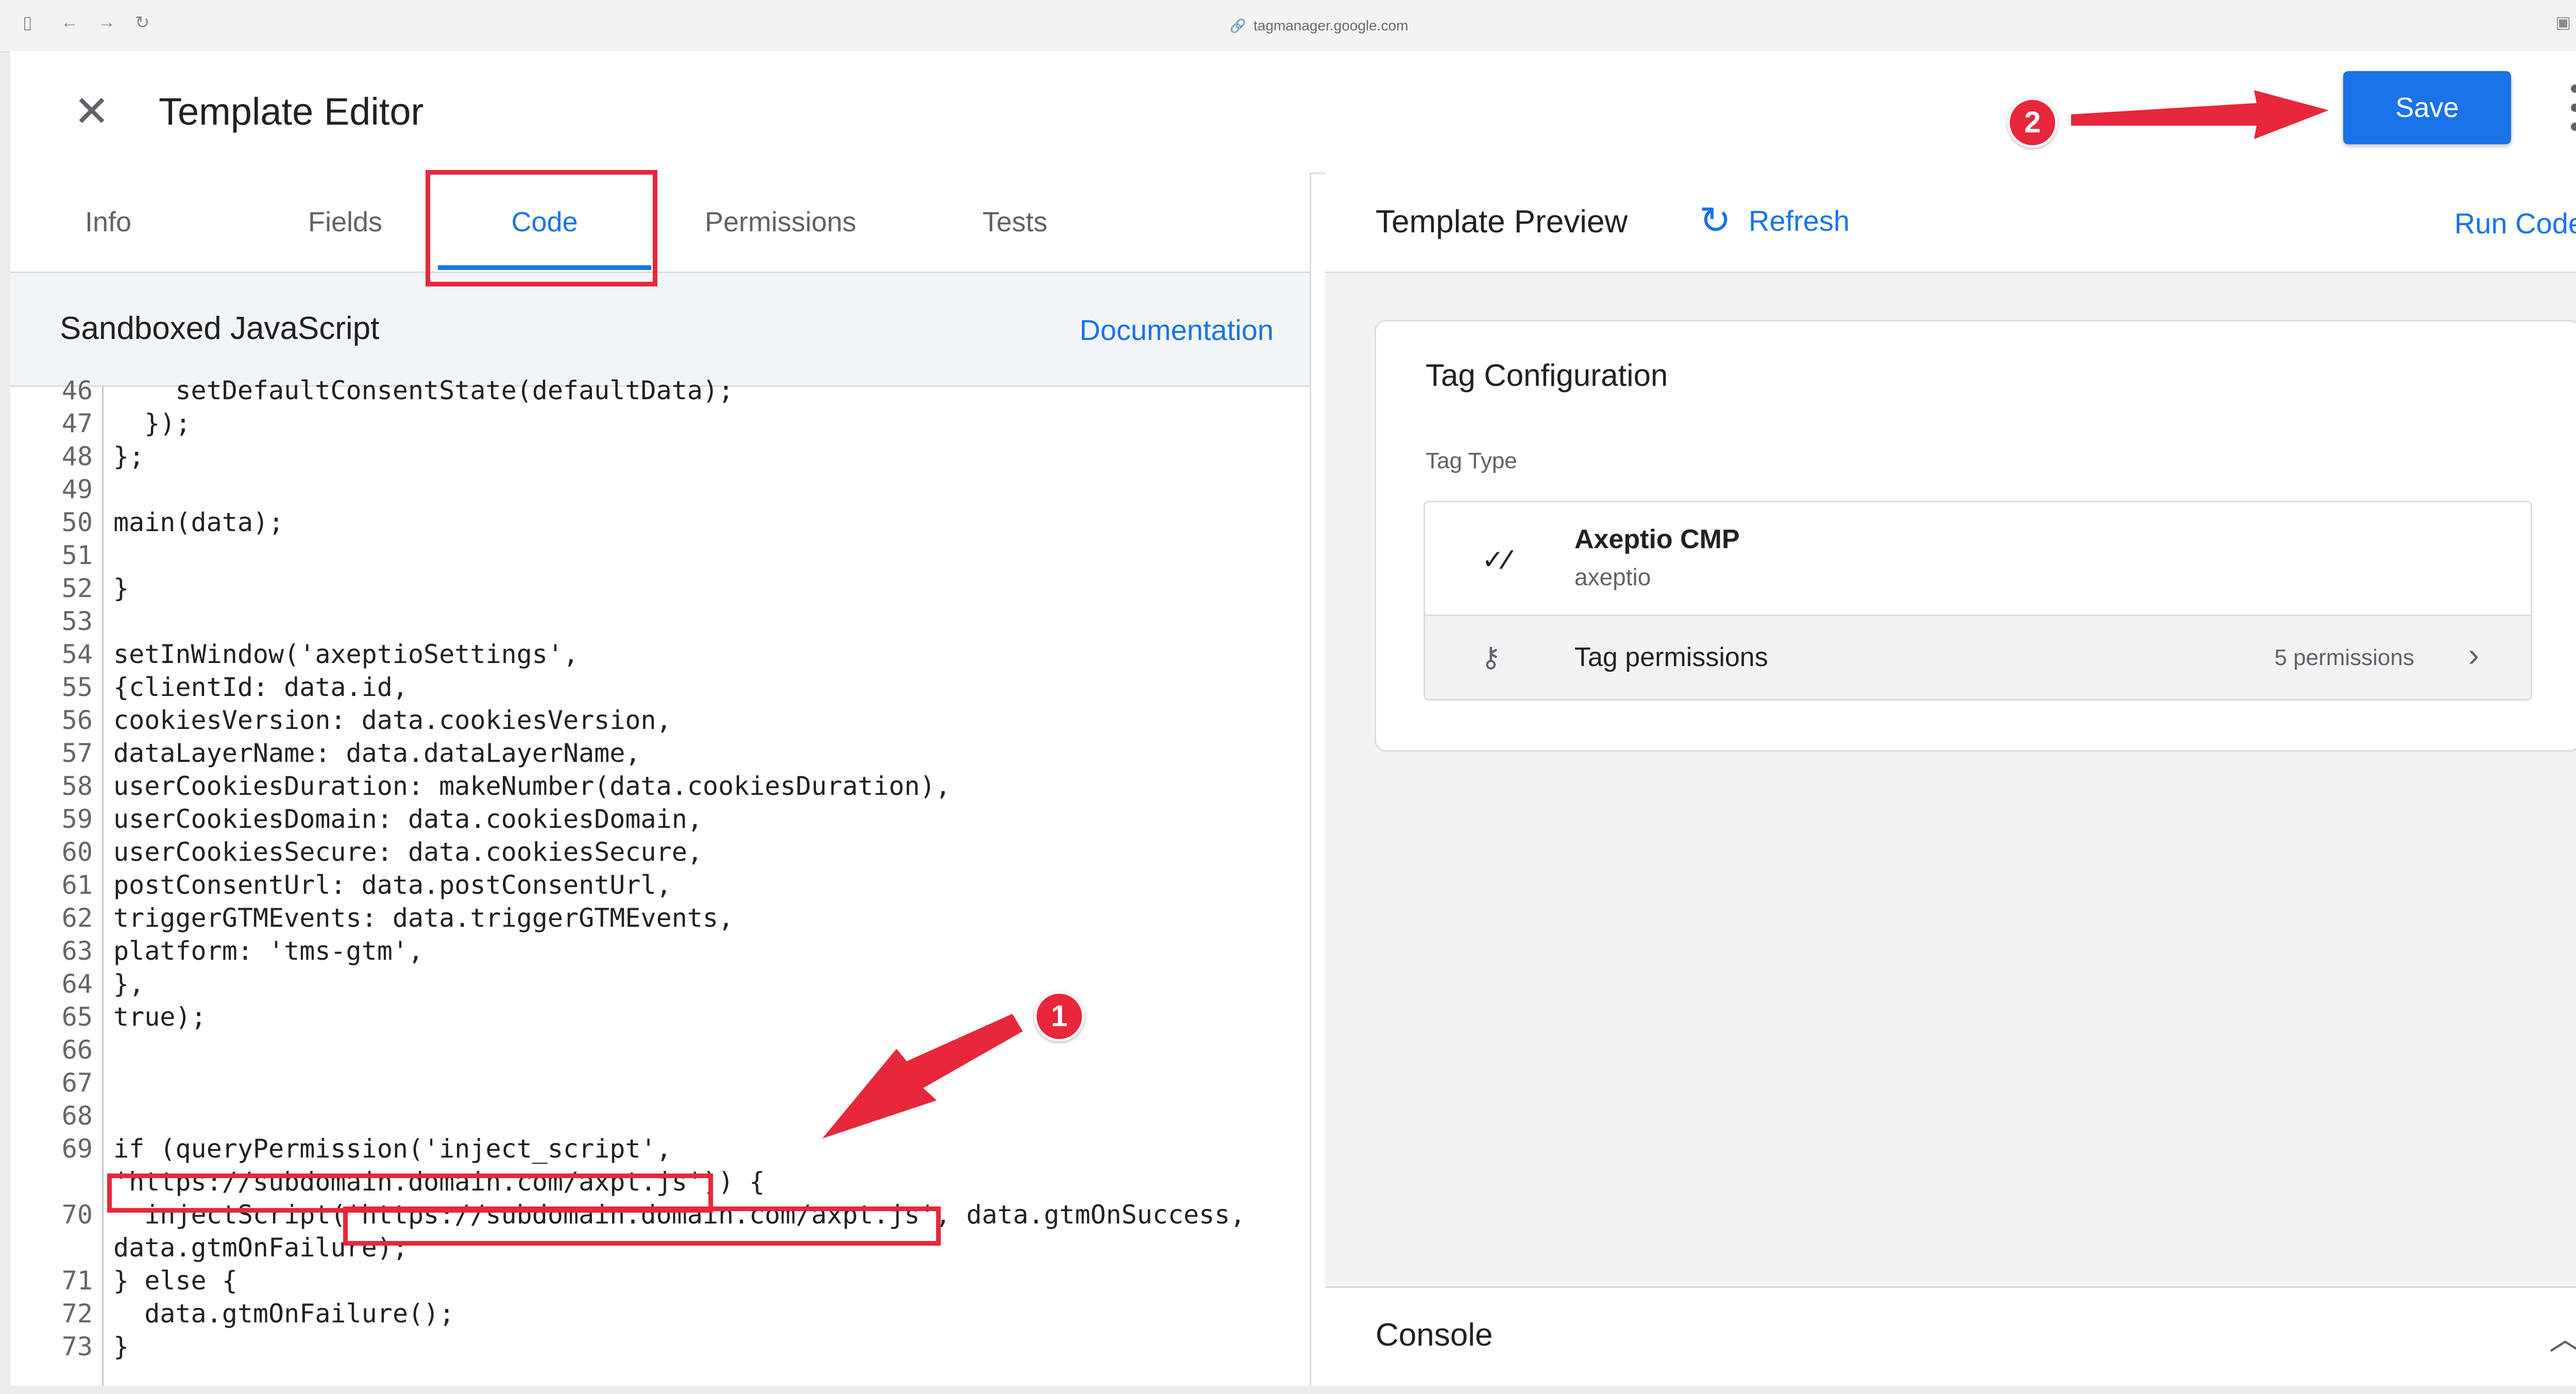  Describe the element at coordinates (77, 918) in the screenshot. I see `line-number: 62` at that location.